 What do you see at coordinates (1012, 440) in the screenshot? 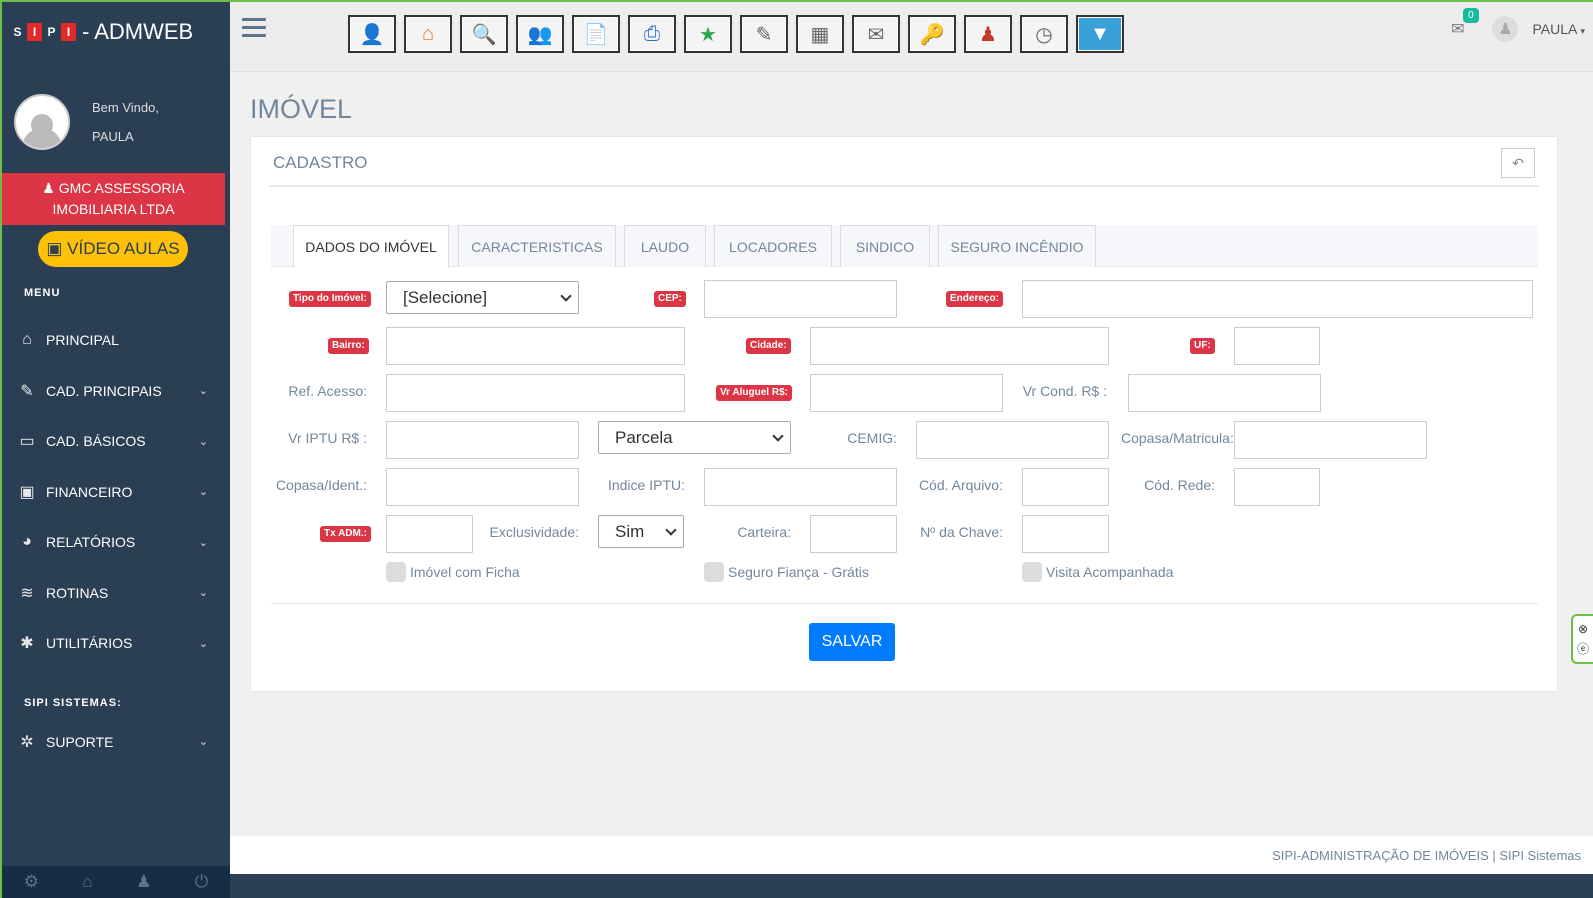
I see `cemig-input` at bounding box center [1012, 440].